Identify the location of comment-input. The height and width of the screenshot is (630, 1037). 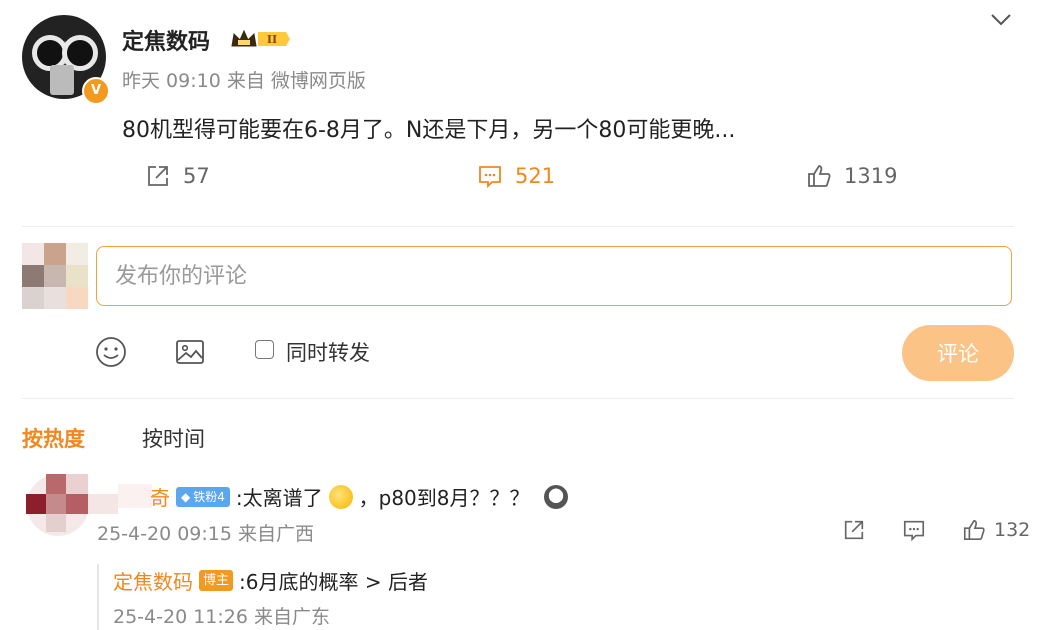
(554, 276).